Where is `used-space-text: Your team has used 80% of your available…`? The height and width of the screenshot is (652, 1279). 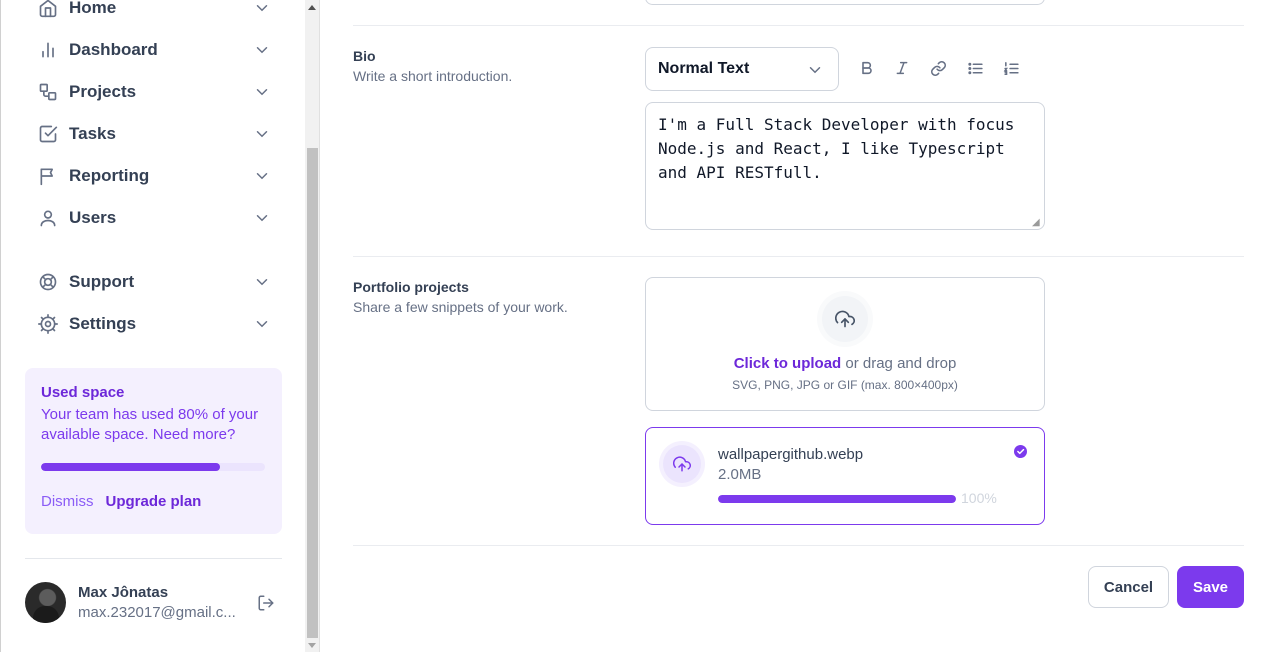
used-space-text: Your team has used 80% of your available… is located at coordinates (150, 424).